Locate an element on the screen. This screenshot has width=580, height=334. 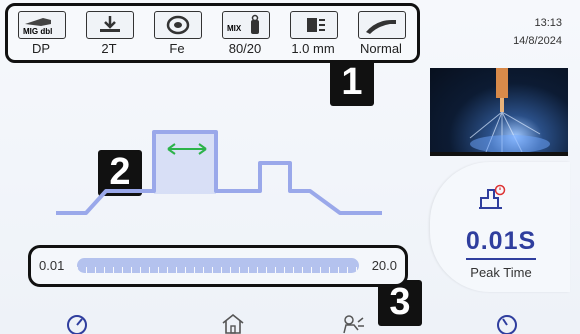
param-label: Fe is located at coordinates (177, 48).